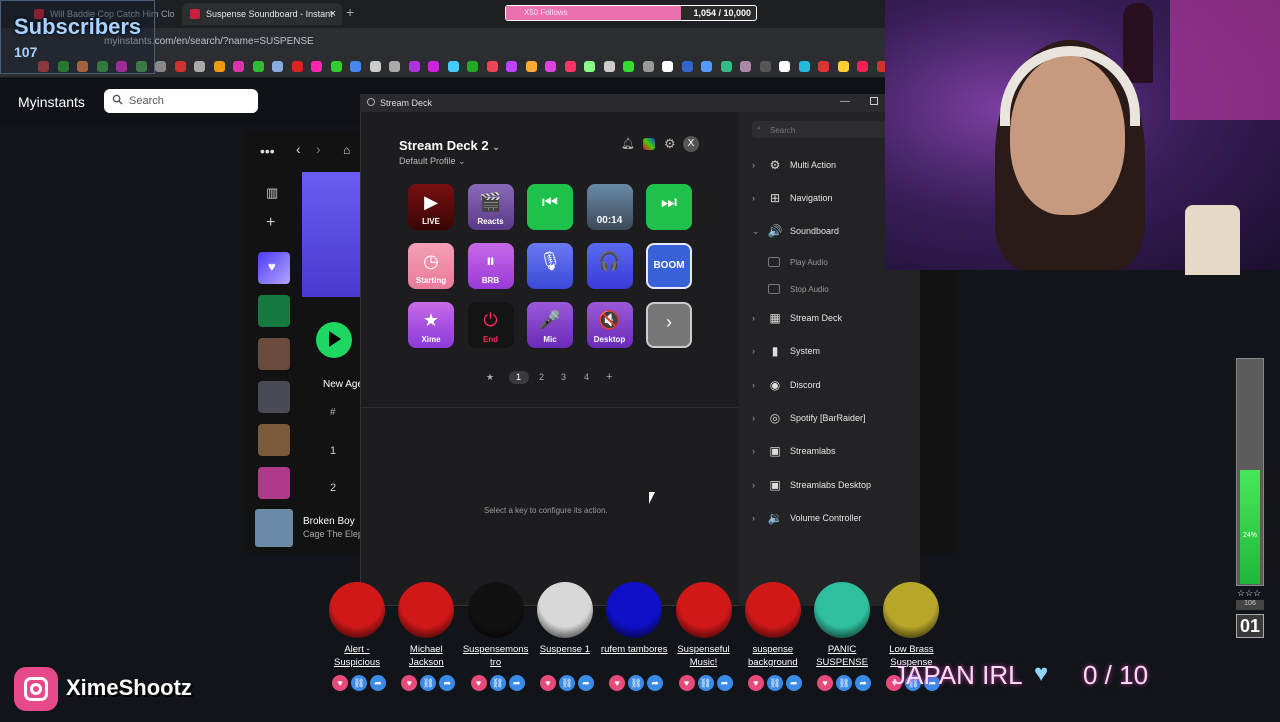 The width and height of the screenshot is (1280, 722). I want to click on category-volume-controller: › 🔉 Volume Controller, so click(832, 520).